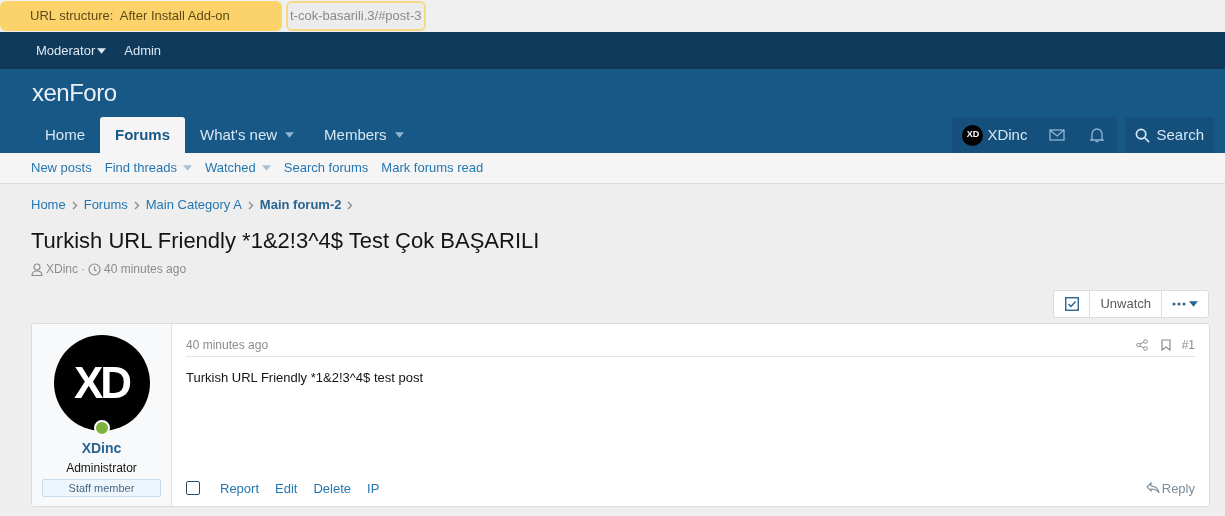 The height and width of the screenshot is (516, 1225). What do you see at coordinates (237, 168) in the screenshot?
I see `sub-nav-link: Watched` at bounding box center [237, 168].